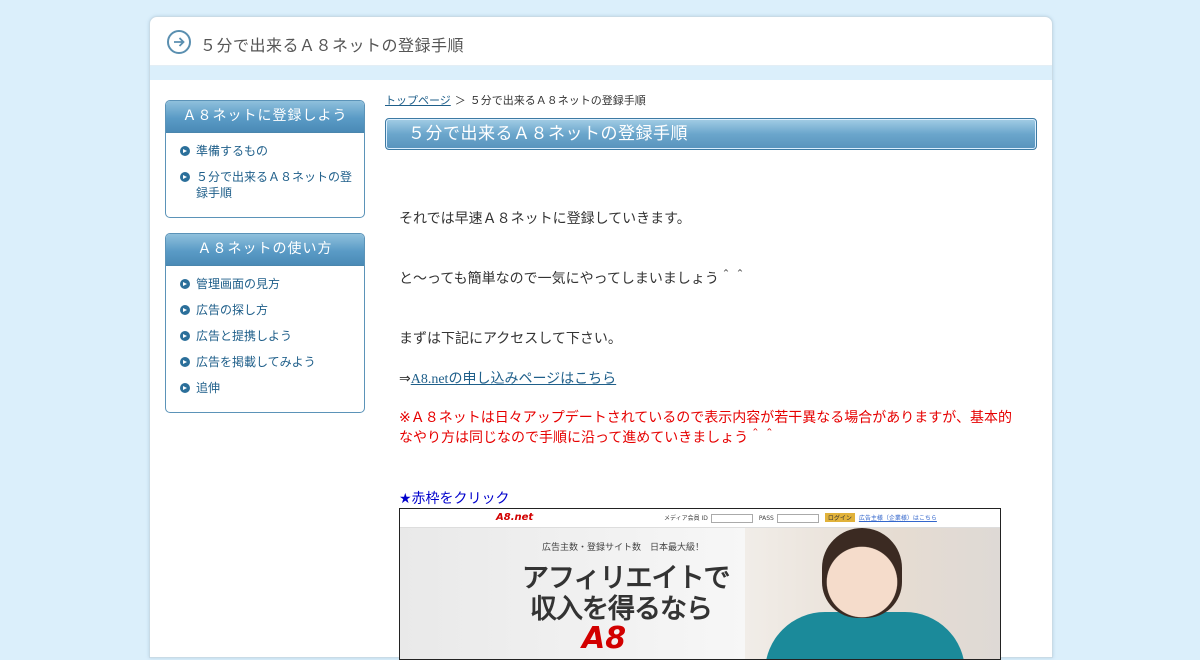 The image size is (1200, 660). I want to click on breadcrumb-home-link: トップページ, so click(418, 100).